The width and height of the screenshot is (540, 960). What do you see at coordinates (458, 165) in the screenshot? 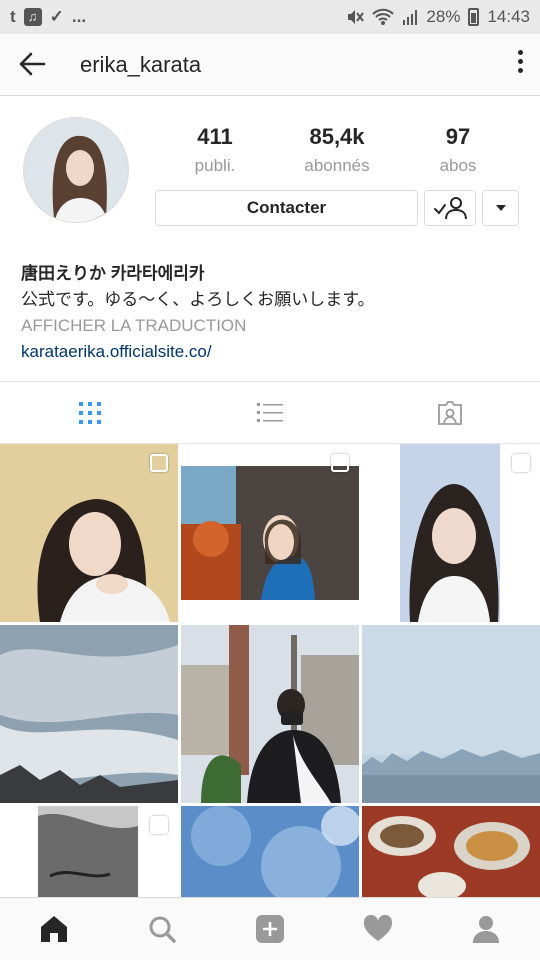
I see `stat-following-label: abos` at bounding box center [458, 165].